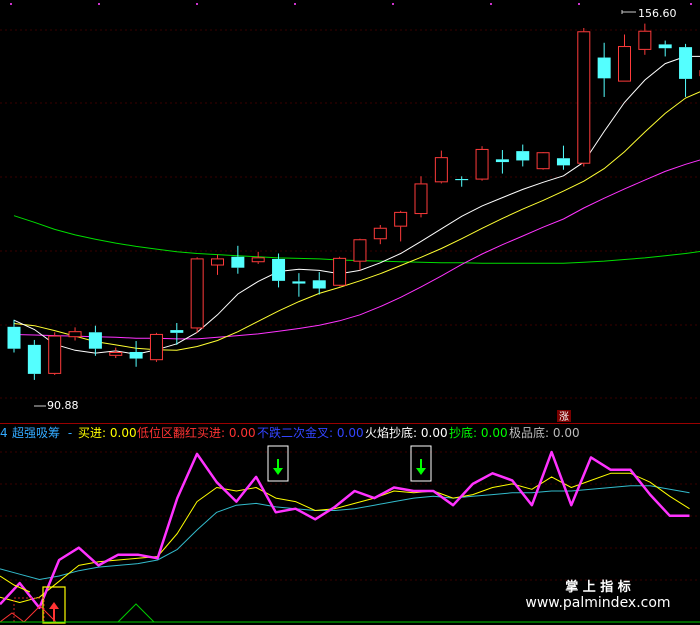 This screenshot has width=700, height=625. What do you see at coordinates (494, 433) in the screenshot?
I see `bottom-fish-value: 0.00` at bounding box center [494, 433].